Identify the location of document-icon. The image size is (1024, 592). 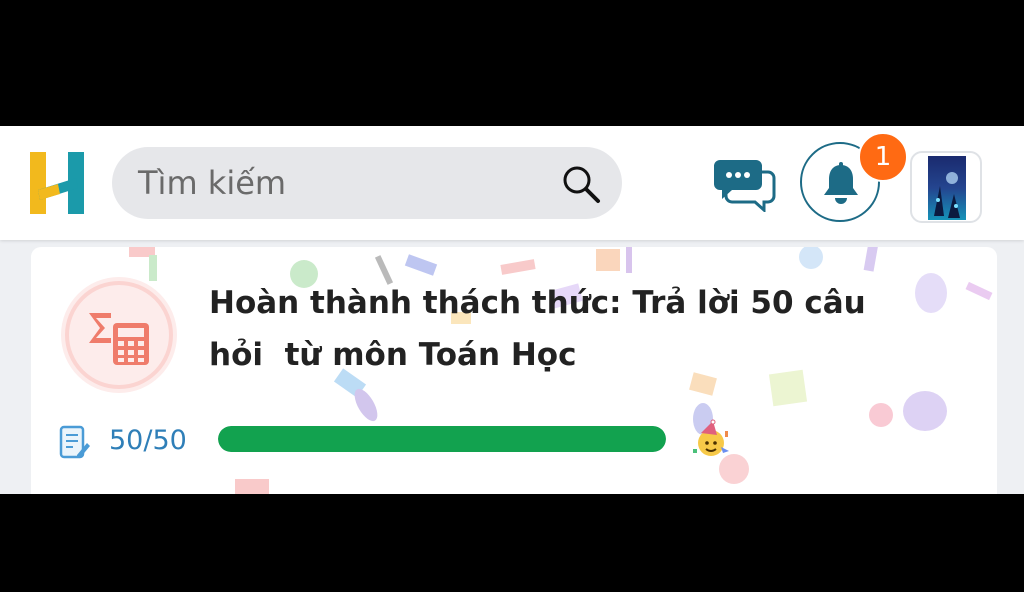
(74, 442).